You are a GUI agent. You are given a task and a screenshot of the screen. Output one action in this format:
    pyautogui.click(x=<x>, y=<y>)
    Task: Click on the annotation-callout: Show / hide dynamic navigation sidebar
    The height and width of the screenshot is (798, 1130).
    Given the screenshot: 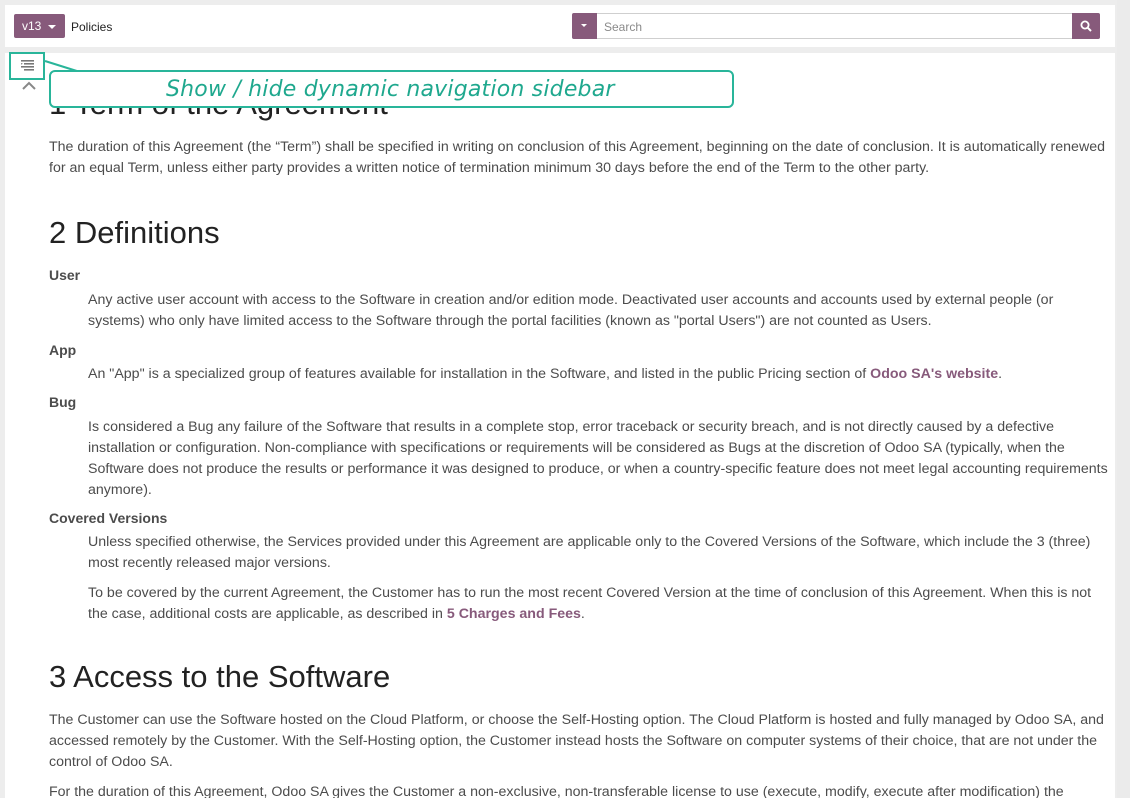 What is the action you would take?
    pyautogui.click(x=391, y=89)
    